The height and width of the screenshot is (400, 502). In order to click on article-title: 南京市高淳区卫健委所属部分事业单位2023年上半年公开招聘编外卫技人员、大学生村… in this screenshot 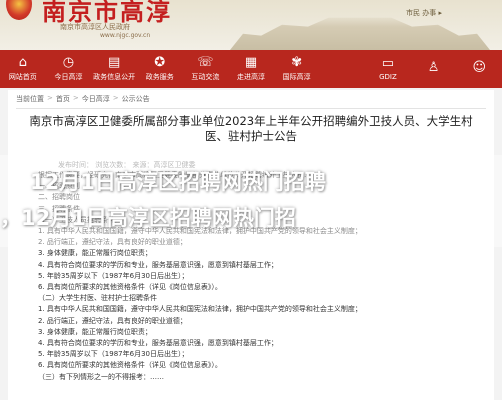, I will do `click(251, 128)`.